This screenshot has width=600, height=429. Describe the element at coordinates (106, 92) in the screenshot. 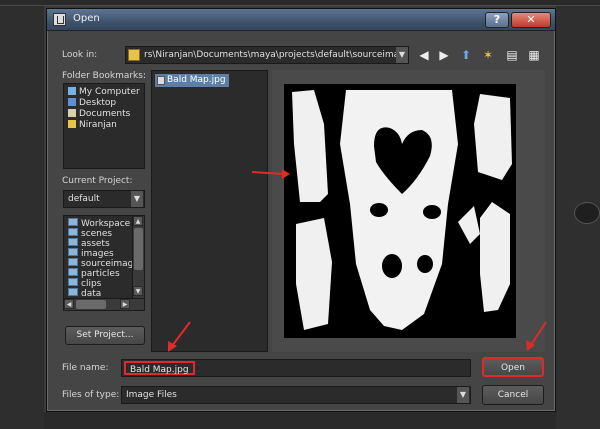

I see `bookmark-my-computer: My Computer` at that location.